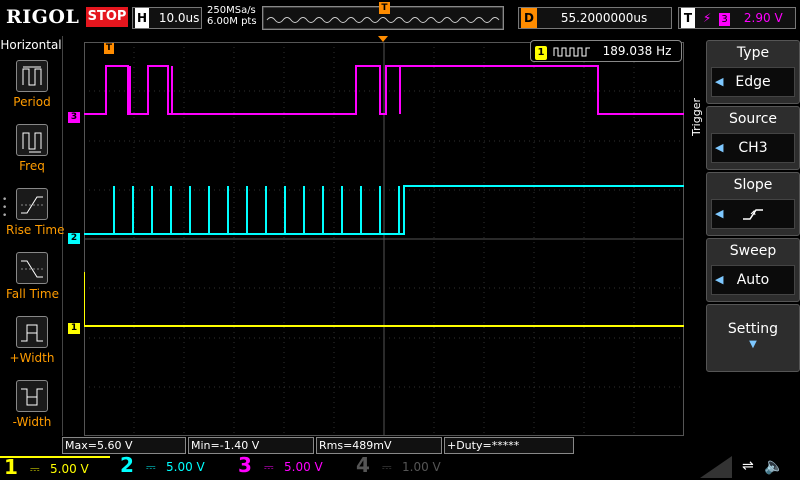 Image resolution: width=800 pixels, height=480 pixels. What do you see at coordinates (753, 329) in the screenshot?
I see `trigger-setting-title: Setting` at bounding box center [753, 329].